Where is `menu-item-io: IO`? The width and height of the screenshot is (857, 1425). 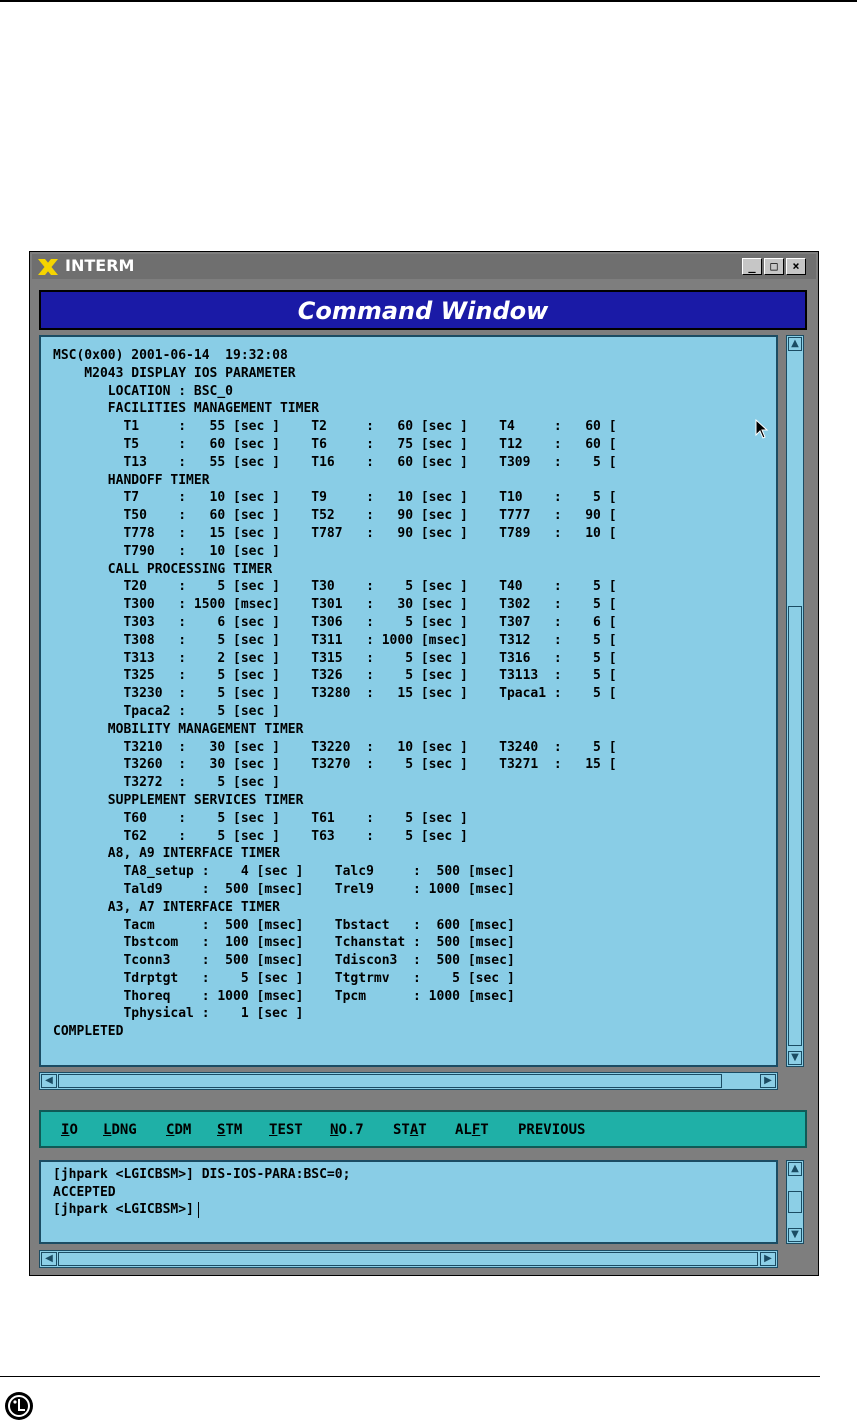 menu-item-io: IO is located at coordinates (69, 1130).